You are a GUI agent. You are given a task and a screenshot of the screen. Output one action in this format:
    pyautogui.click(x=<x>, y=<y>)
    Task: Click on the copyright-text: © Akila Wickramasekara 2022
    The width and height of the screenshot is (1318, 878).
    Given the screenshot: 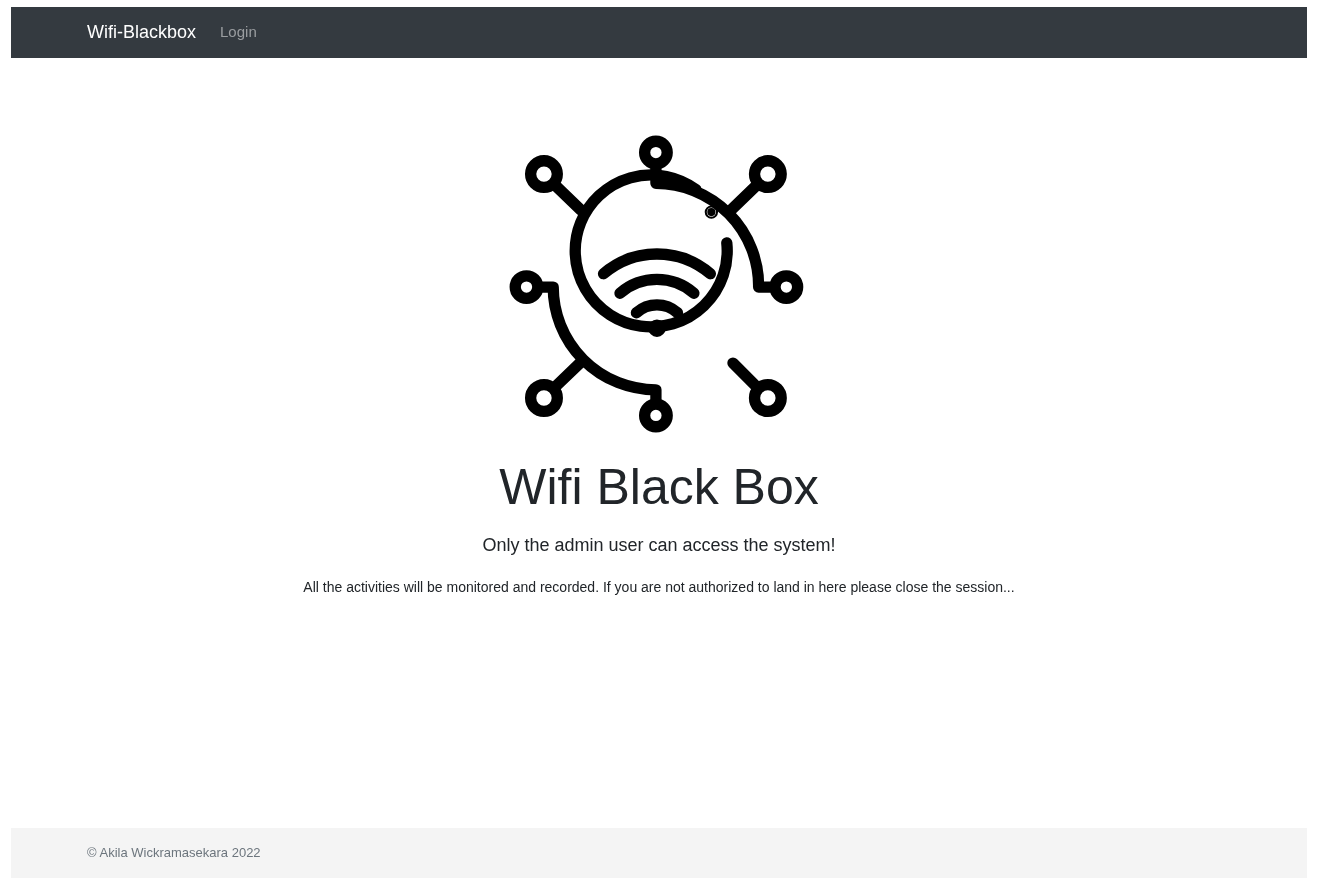 What is the action you would take?
    pyautogui.click(x=174, y=853)
    